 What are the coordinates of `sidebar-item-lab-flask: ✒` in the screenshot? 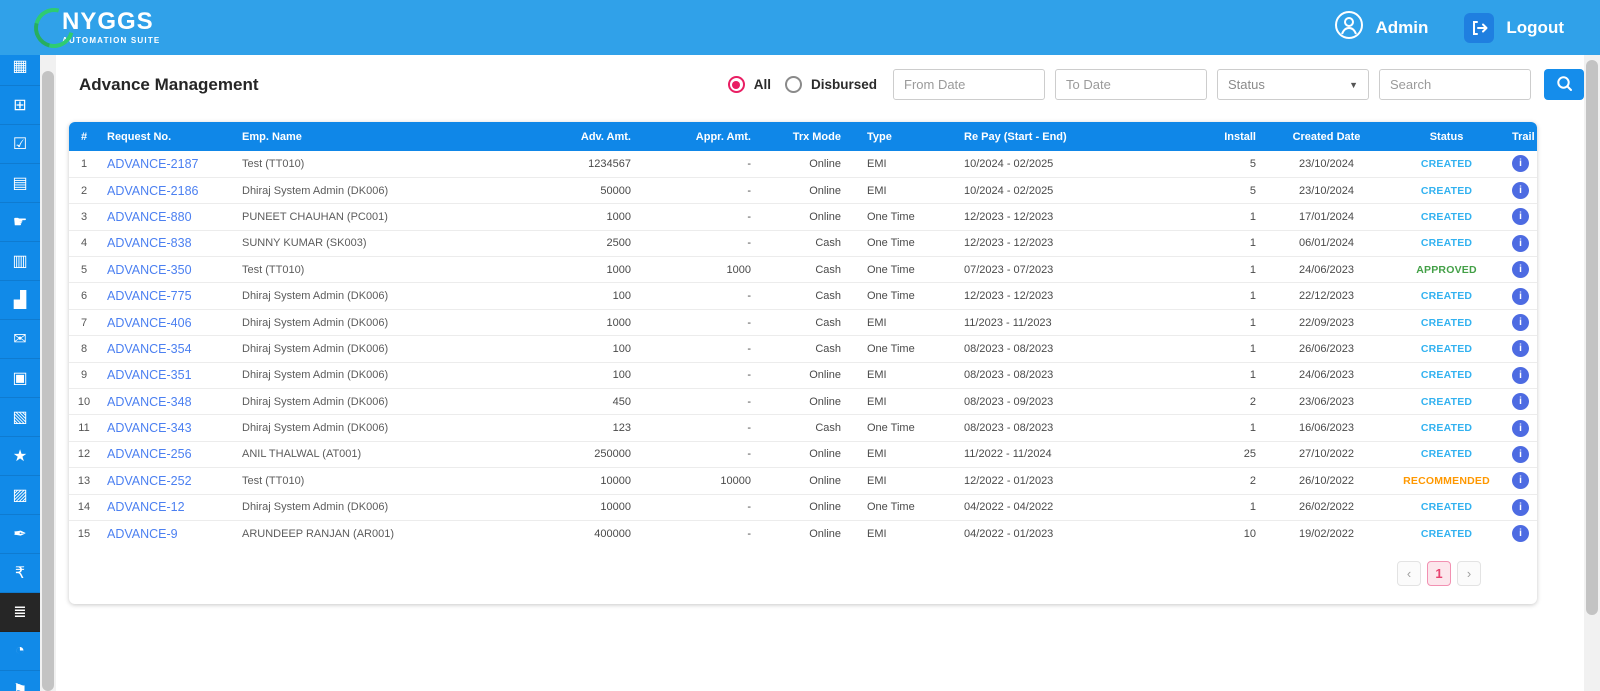 It's located at (20, 534).